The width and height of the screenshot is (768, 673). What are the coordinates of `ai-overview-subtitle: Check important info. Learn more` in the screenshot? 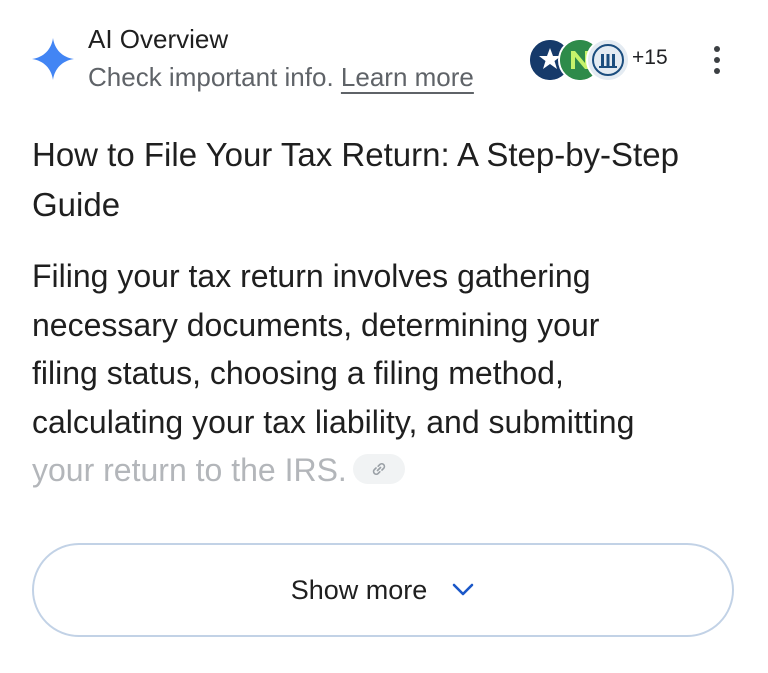 It's located at (281, 77).